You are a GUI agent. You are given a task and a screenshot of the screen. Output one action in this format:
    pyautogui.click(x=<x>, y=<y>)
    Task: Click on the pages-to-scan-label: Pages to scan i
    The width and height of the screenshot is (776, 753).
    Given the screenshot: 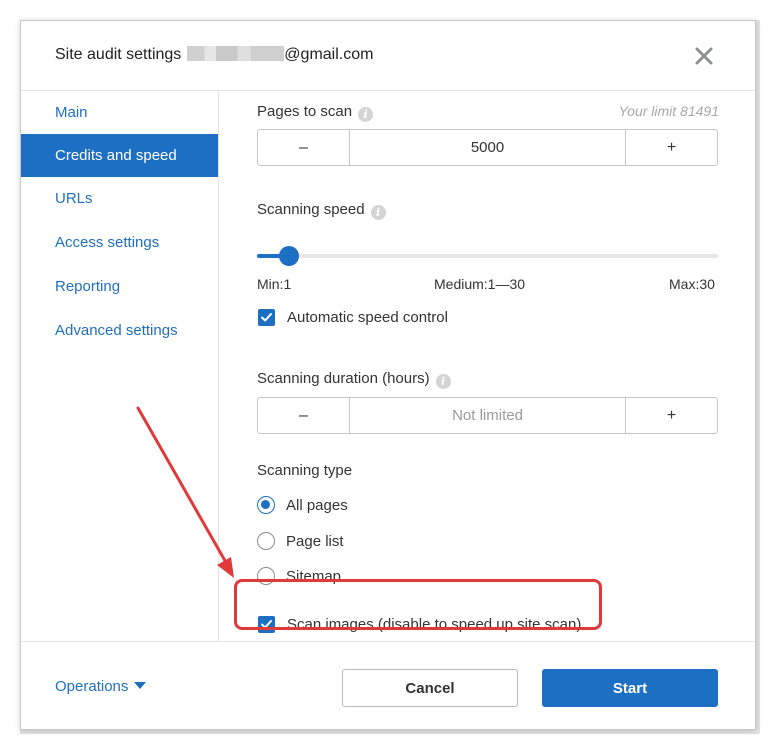 What is the action you would take?
    pyautogui.click(x=315, y=112)
    